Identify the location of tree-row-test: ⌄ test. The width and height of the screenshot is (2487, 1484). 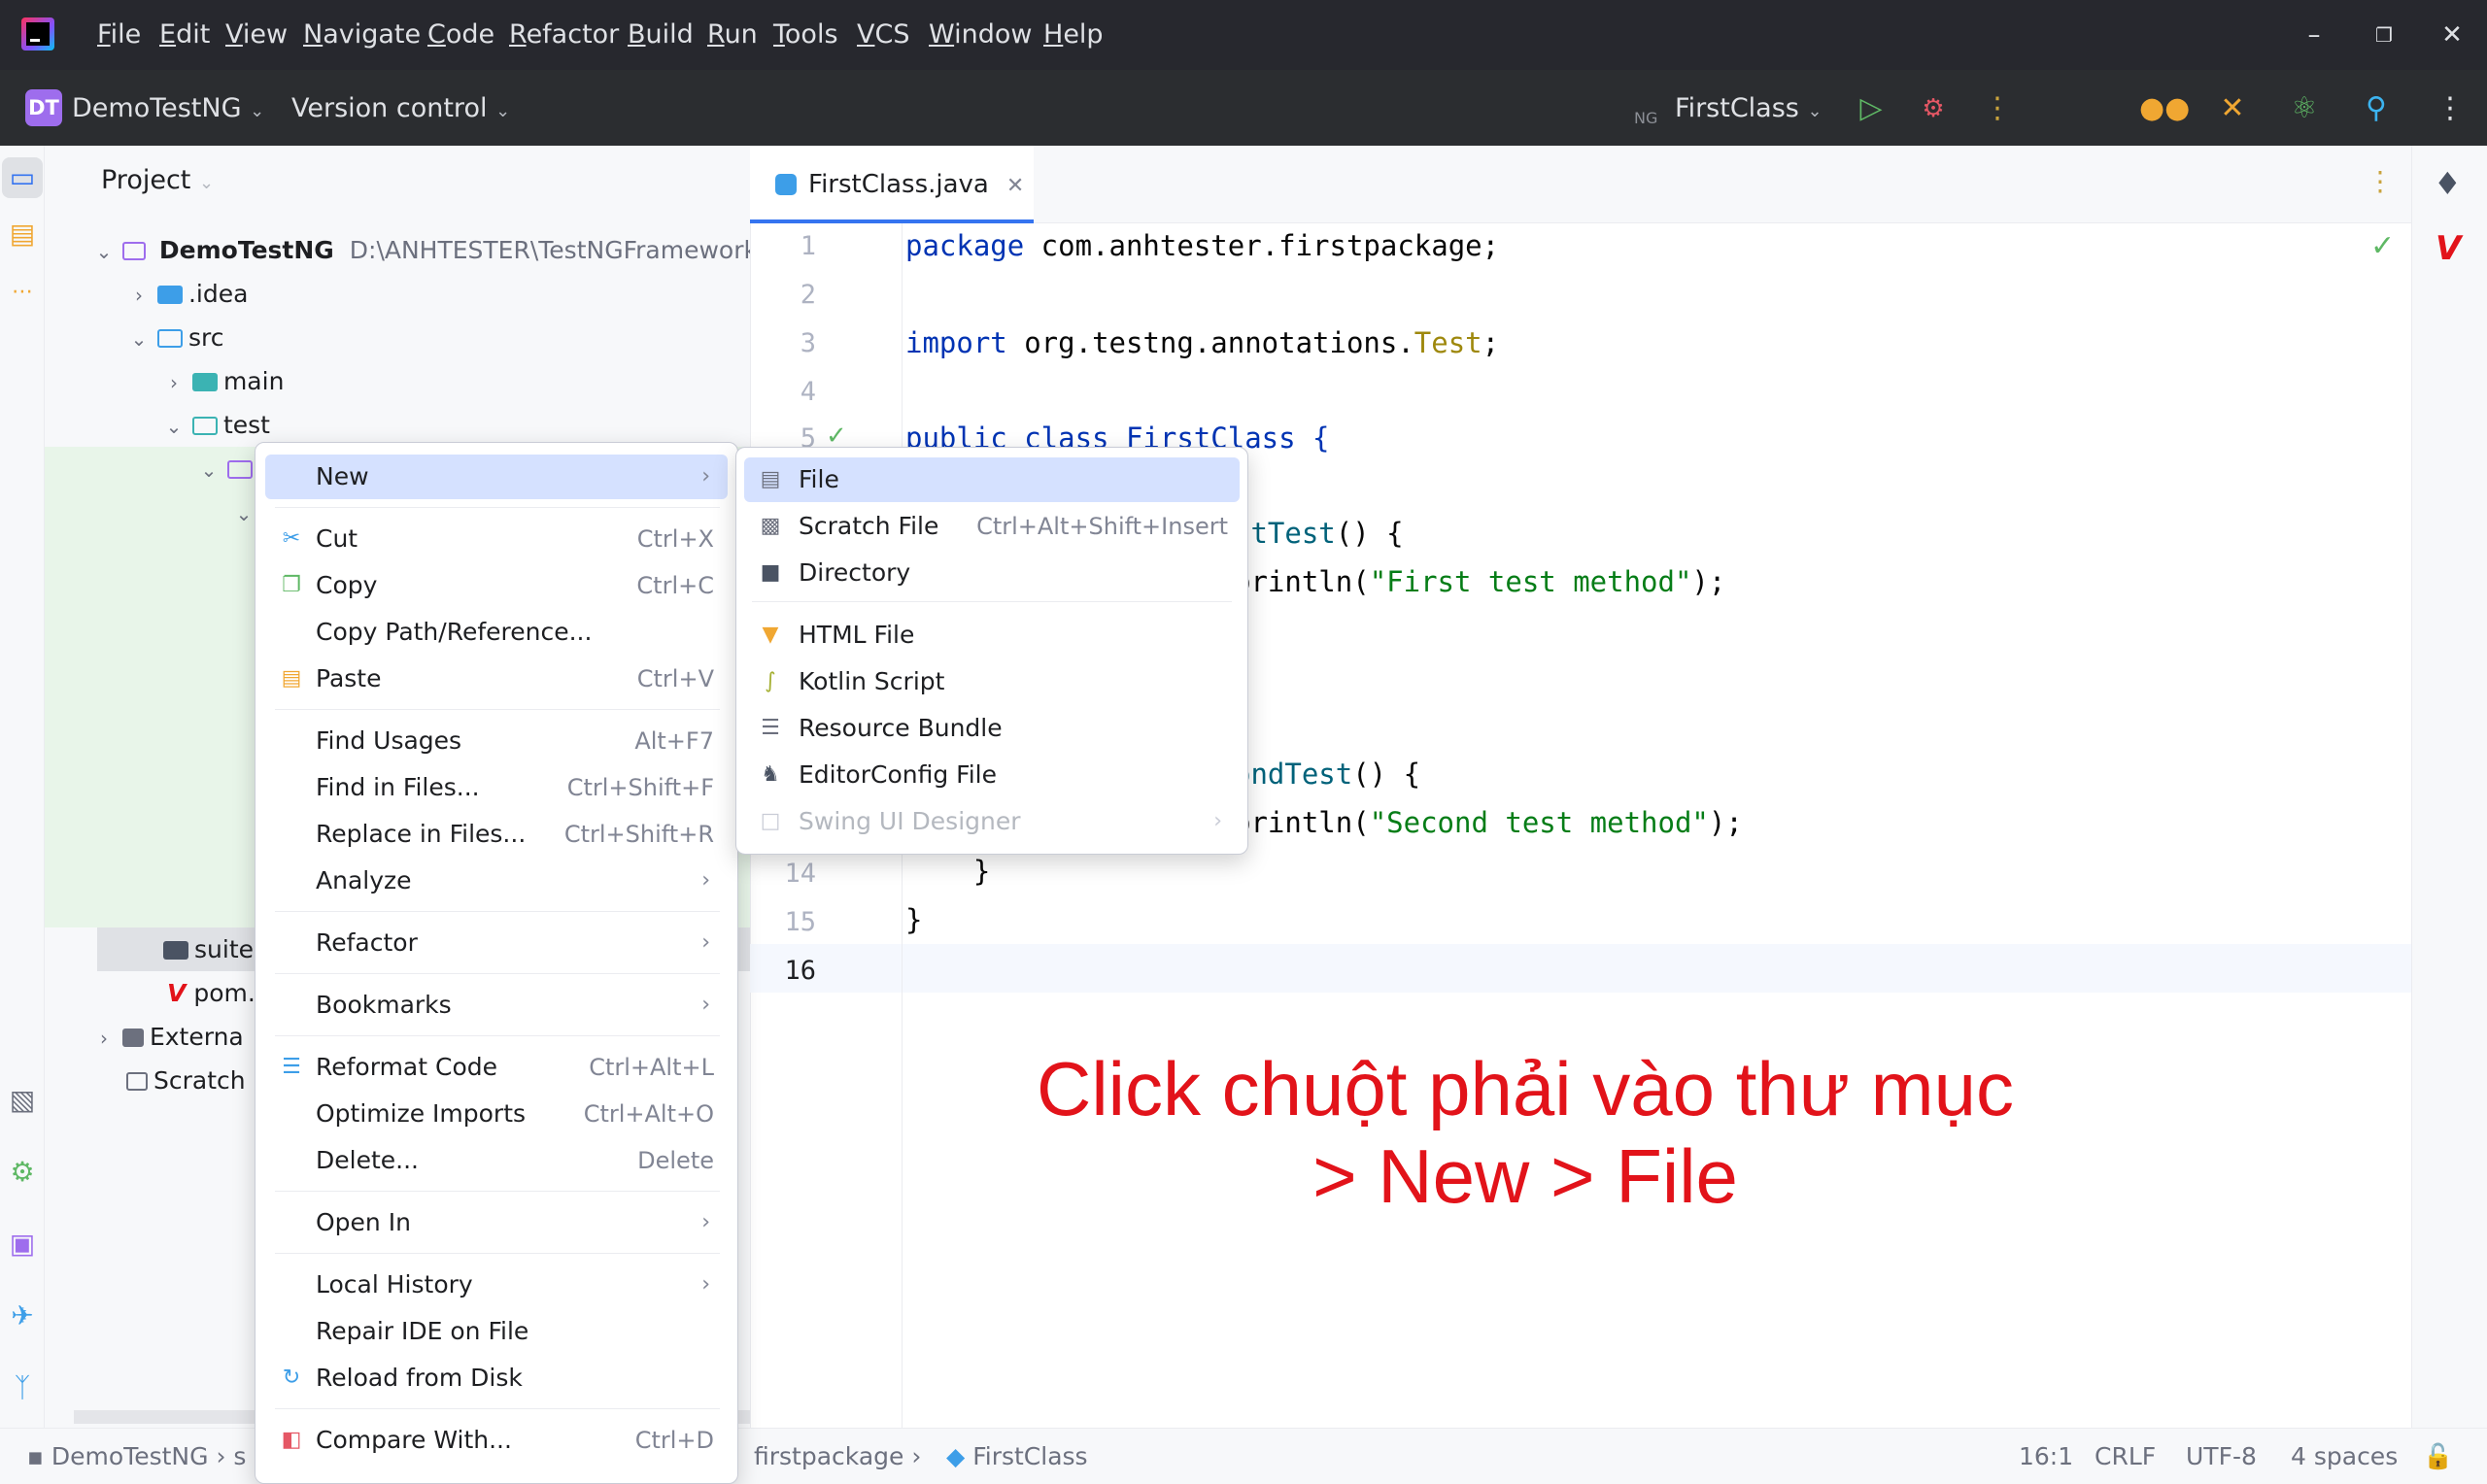
(216, 425).